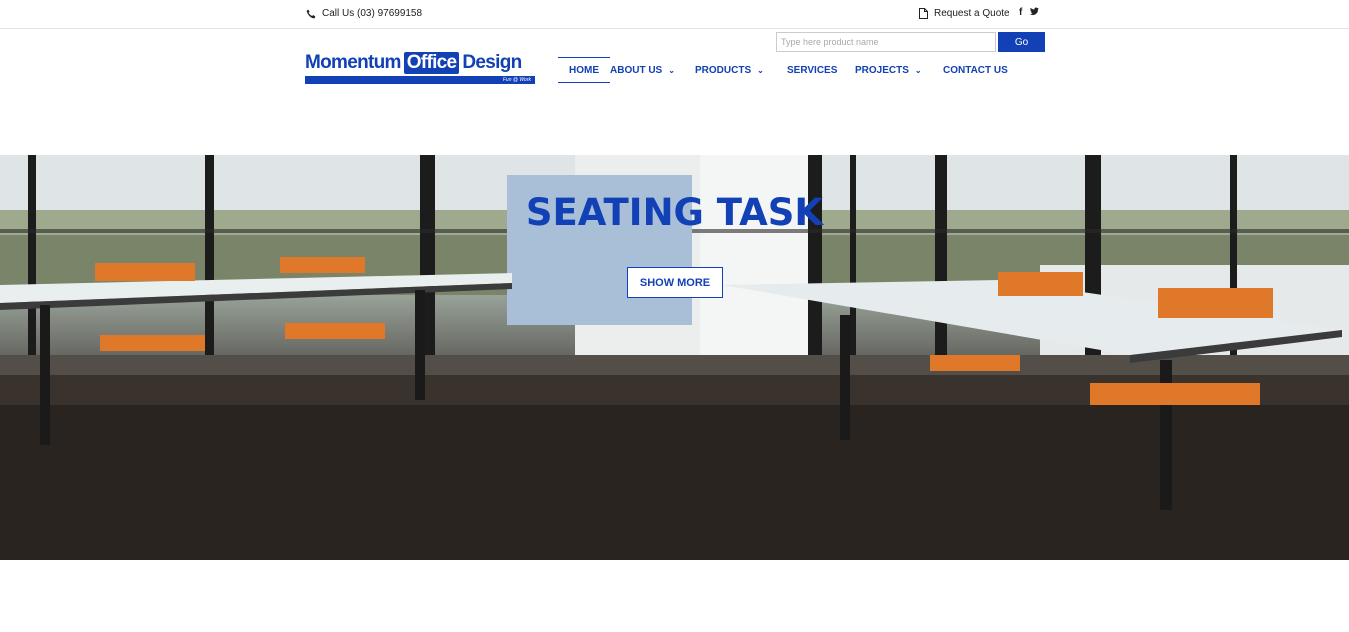 Image resolution: width=1349 pixels, height=632 pixels. Describe the element at coordinates (420, 80) in the screenshot. I see `logo-underbar` at that location.